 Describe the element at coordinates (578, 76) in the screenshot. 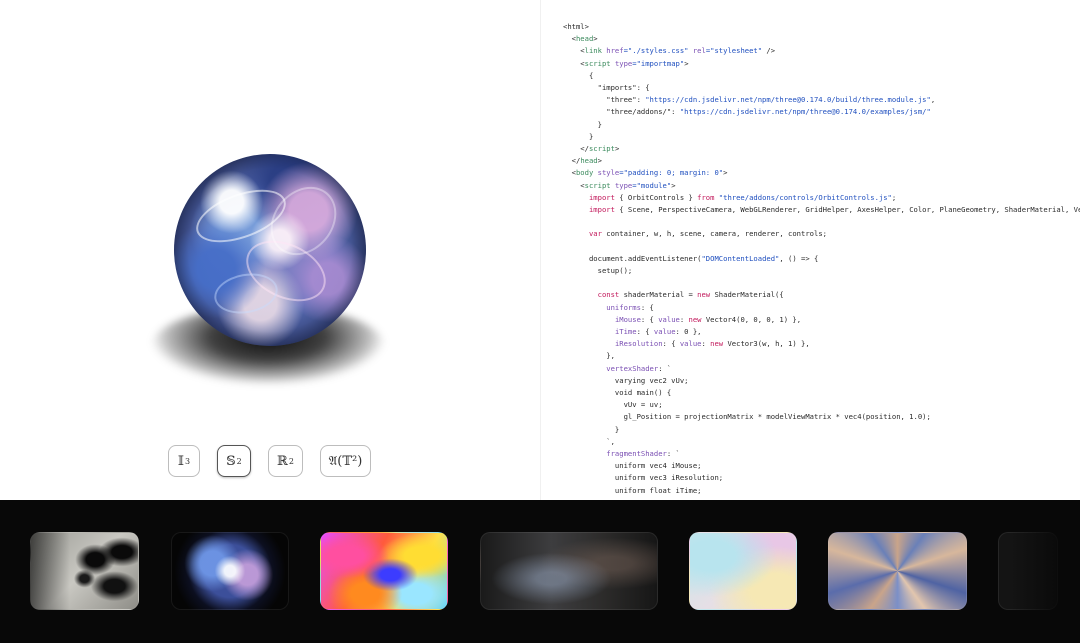

I see `code-line: {` at that location.